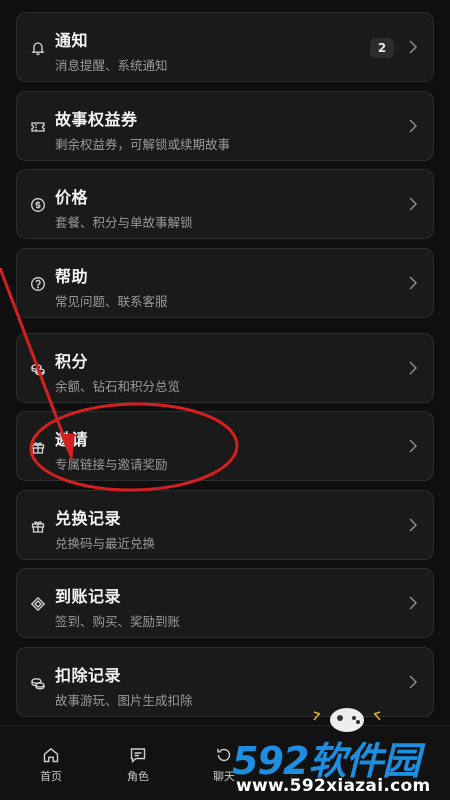 The height and width of the screenshot is (800, 450). I want to click on watermark-logo: 592软件园 www.592xiazai.com, so click(336, 764).